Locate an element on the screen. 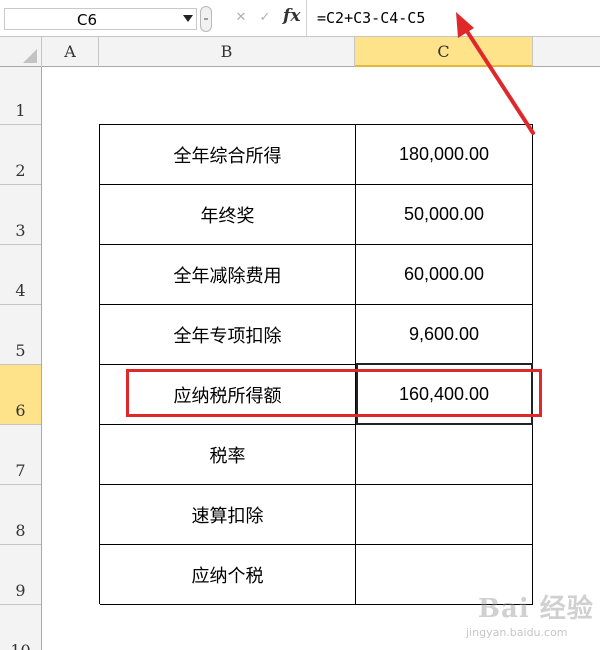 This screenshot has width=600, height=650. row-header-label: 9 is located at coordinates (20, 590).